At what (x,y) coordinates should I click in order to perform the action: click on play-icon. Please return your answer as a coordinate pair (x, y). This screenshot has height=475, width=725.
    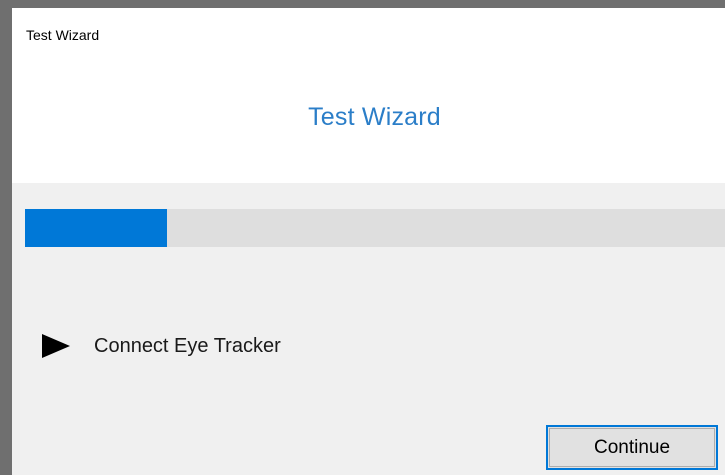
    Looking at the image, I should click on (56, 346).